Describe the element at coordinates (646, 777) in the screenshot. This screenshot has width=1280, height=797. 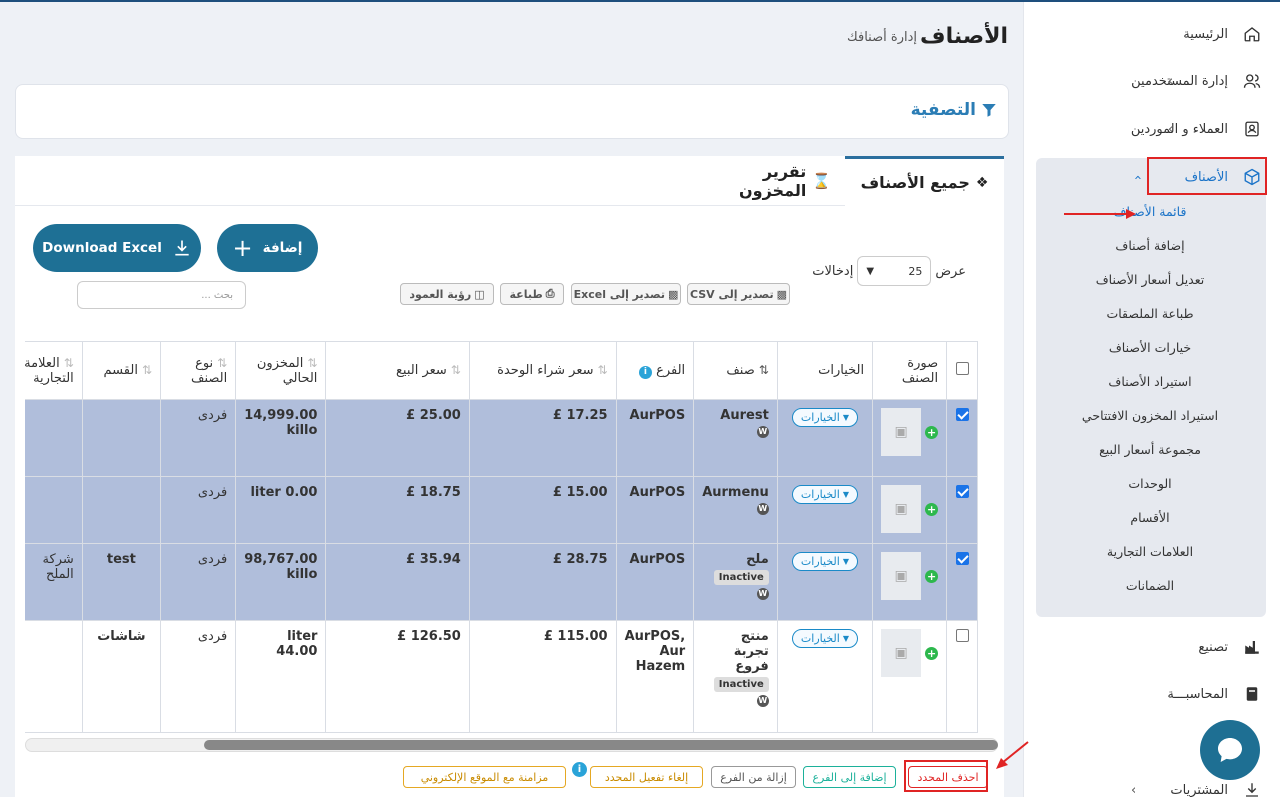
I see `deactivate-selected-button: إلغاء تفعيل المحدد` at that location.